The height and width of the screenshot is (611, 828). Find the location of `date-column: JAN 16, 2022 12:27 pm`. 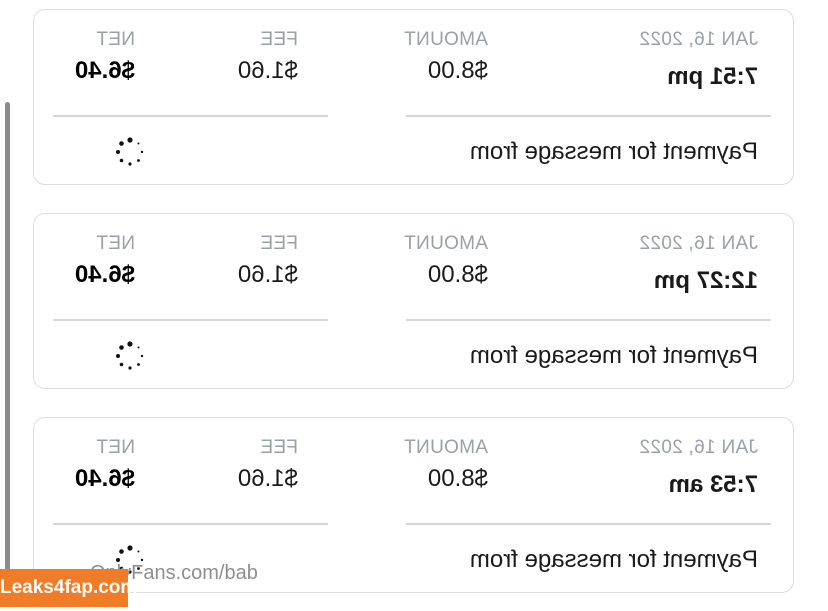

date-column: JAN 16, 2022 12:27 pm is located at coordinates (698, 264).